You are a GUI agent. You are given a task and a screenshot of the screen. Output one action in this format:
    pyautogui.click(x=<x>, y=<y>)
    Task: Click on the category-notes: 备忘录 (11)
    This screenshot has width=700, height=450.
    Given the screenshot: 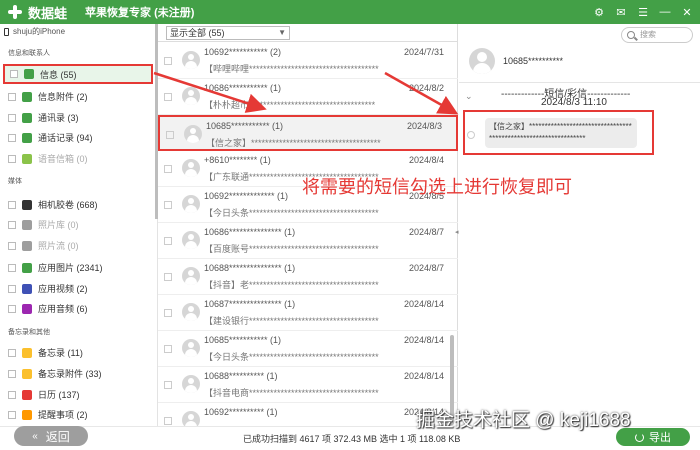 What is the action you would take?
    pyautogui.click(x=45, y=352)
    